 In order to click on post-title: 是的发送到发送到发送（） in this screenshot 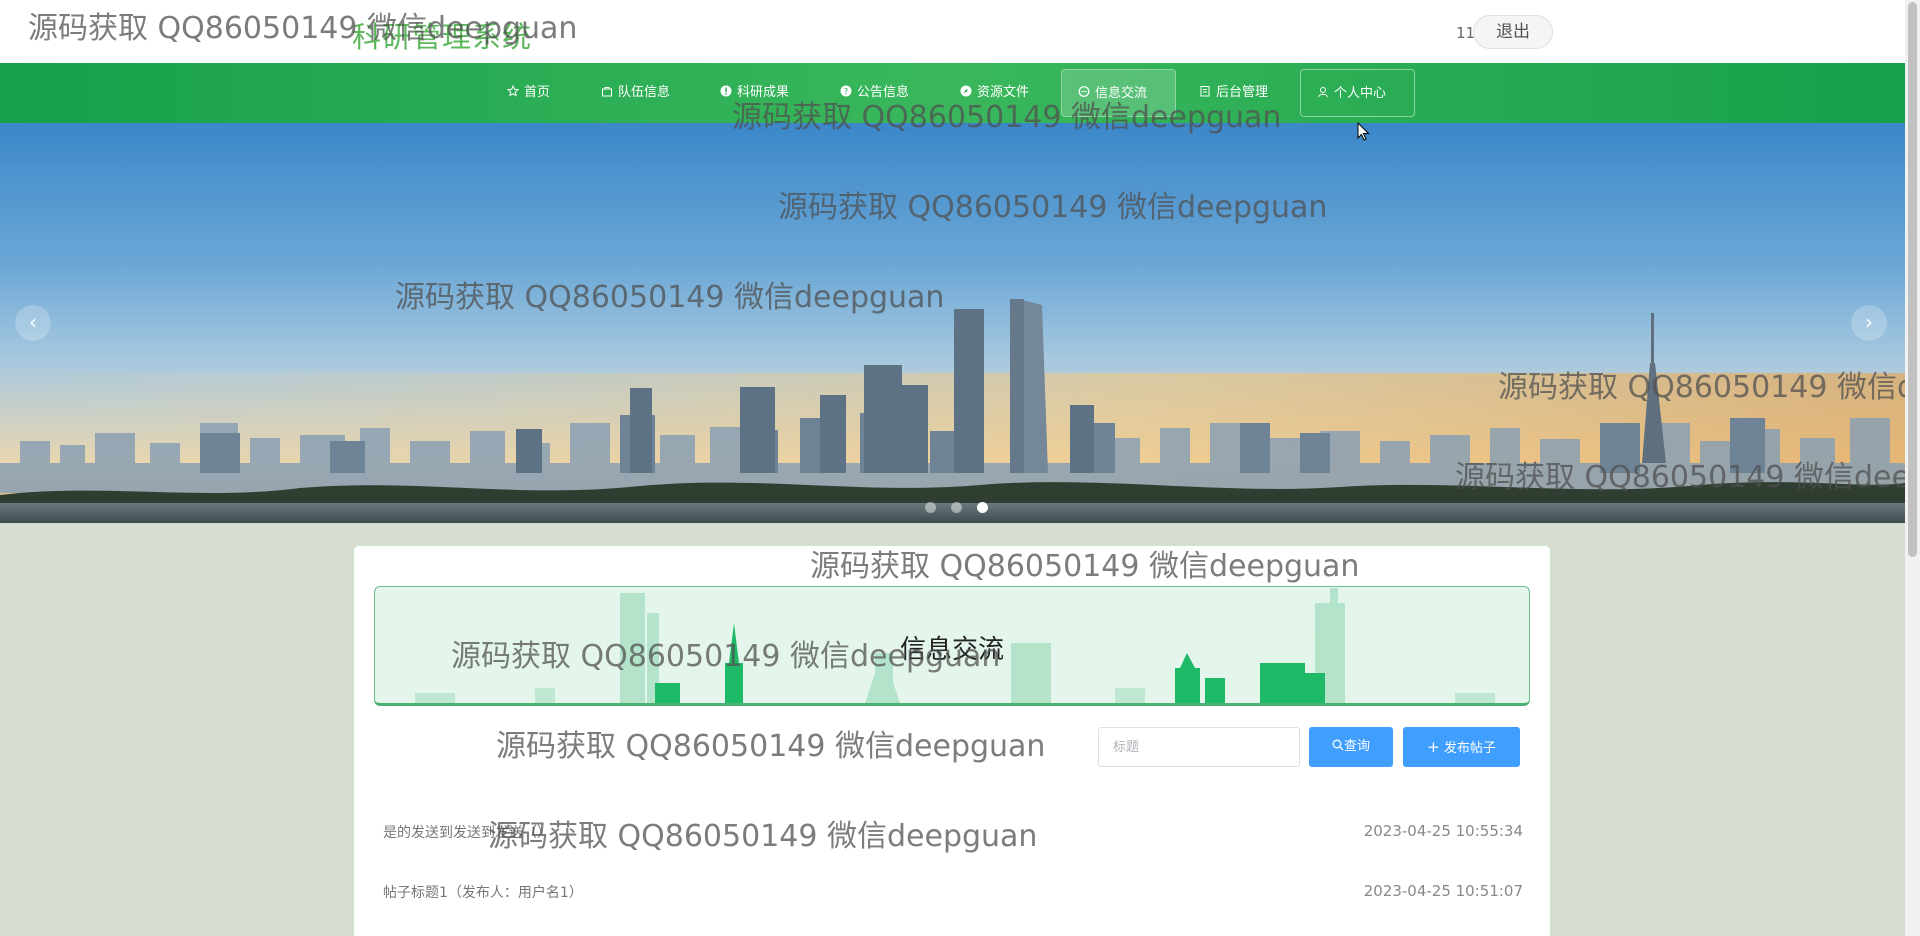, I will do `click(467, 833)`.